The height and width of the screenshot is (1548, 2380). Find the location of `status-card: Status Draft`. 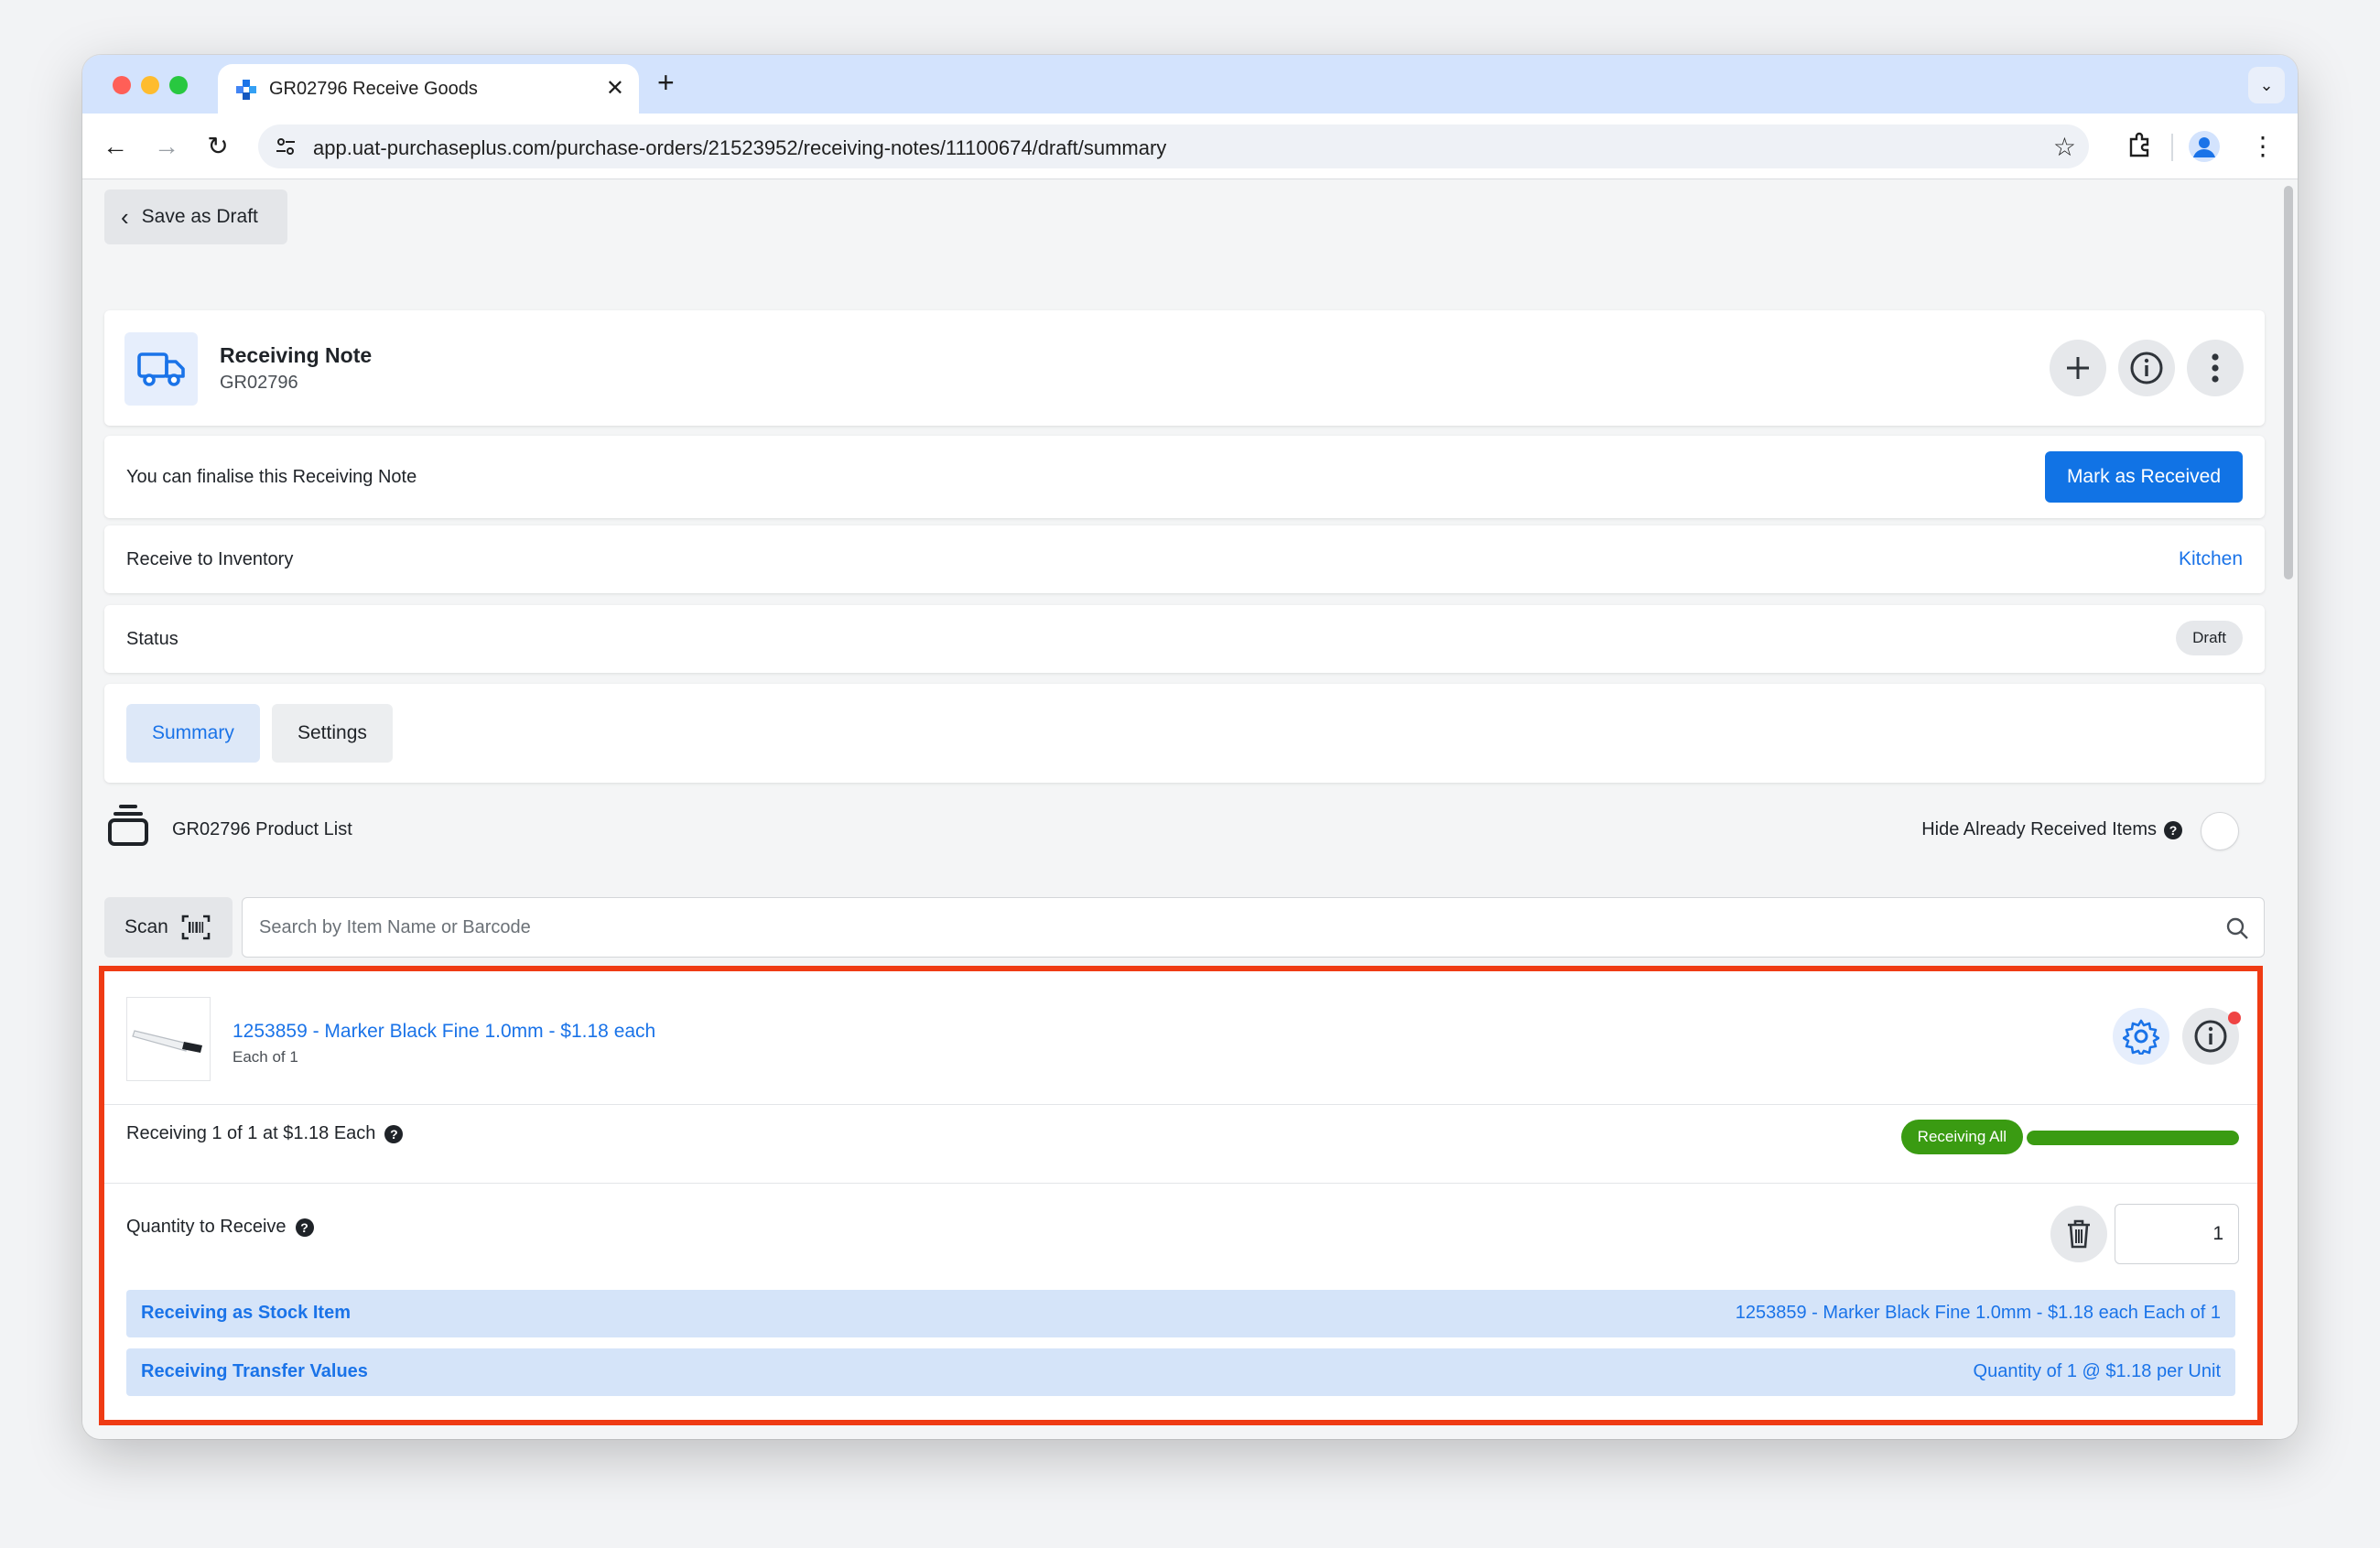

status-card: Status Draft is located at coordinates (1184, 639).